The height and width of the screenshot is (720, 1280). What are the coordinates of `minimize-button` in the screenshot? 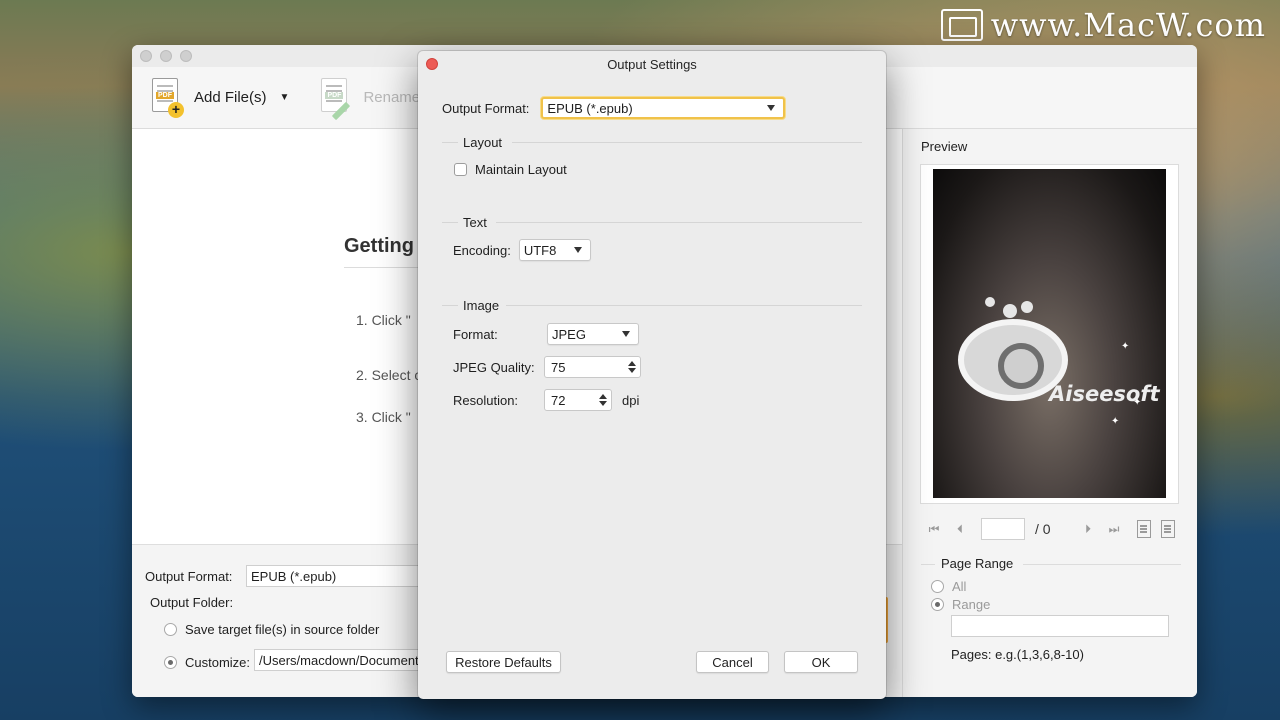 It's located at (166, 56).